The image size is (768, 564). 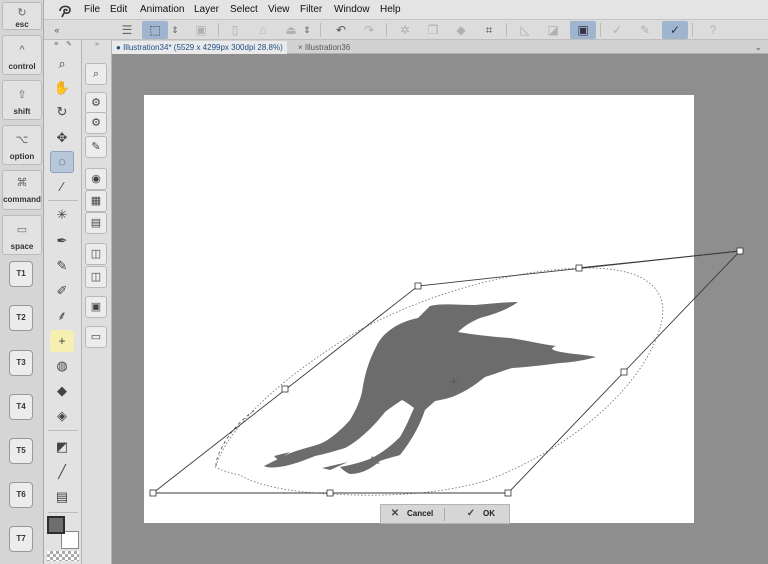 I want to click on cancel-button: ✕ Cancel, so click(x=411, y=514).